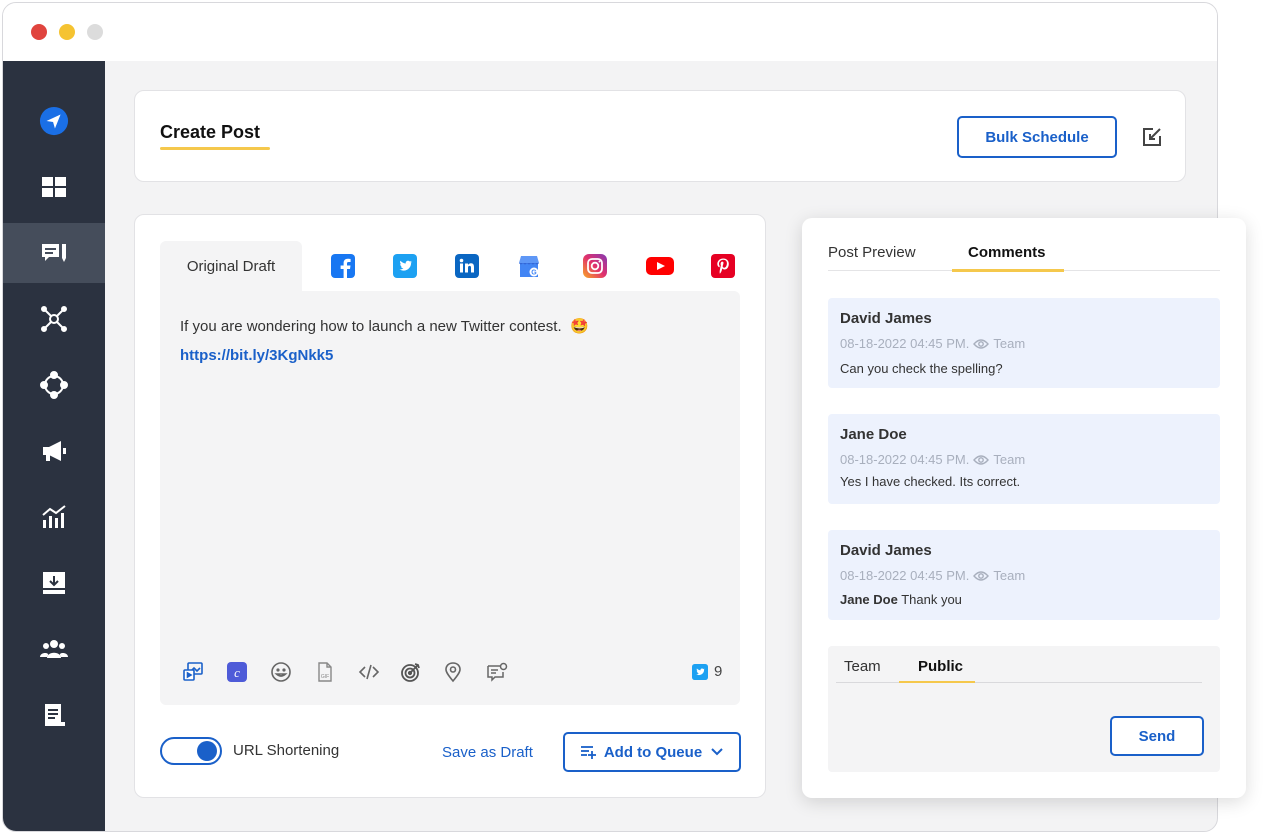 This screenshot has height=838, width=1286. Describe the element at coordinates (660, 136) in the screenshot. I see `create-post-header: Create Post Bulk Schedule` at that location.